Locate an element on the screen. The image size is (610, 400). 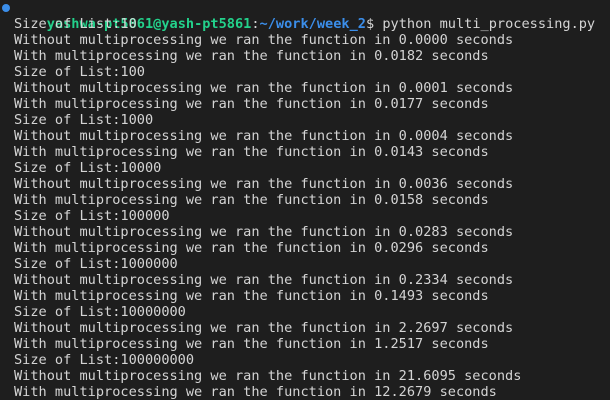
output-line: Size of List:10000000 is located at coordinates (100, 312).